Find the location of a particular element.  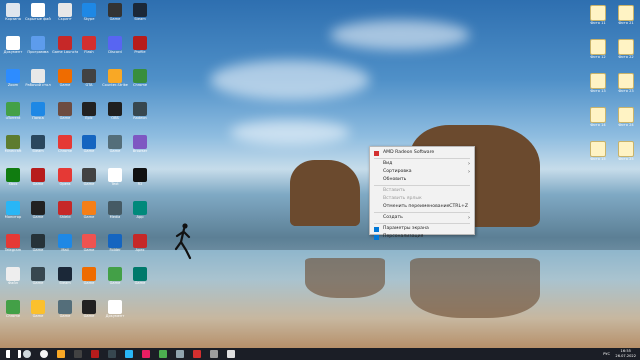

menu-item: Сортировка › is located at coordinates (422, 172).